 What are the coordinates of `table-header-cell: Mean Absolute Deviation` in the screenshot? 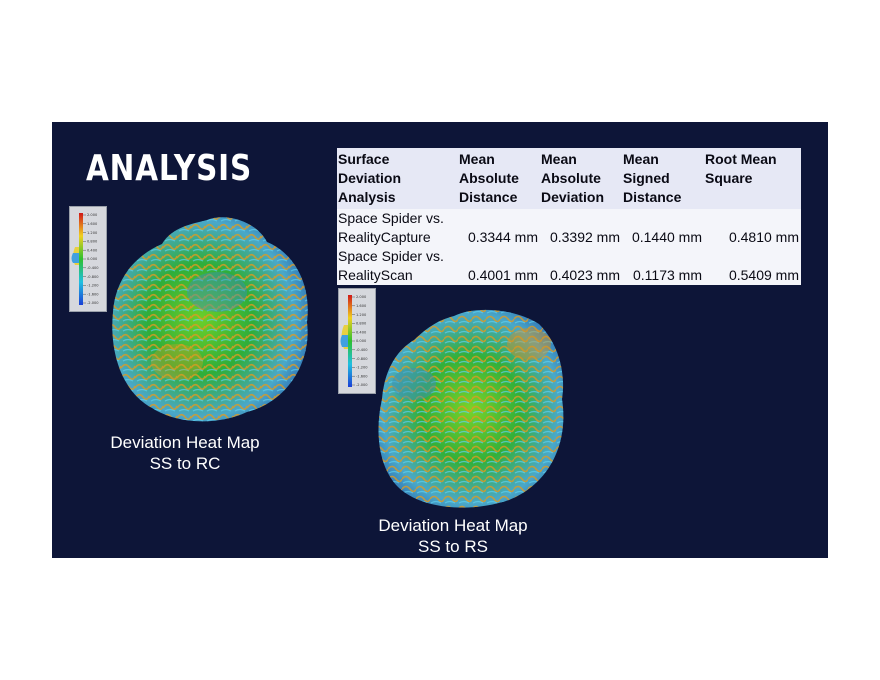 It's located at (581, 178).